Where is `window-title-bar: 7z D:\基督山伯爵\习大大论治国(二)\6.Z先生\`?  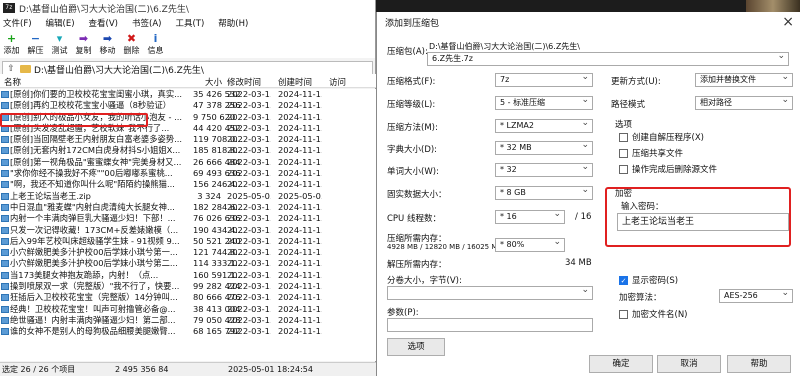
window-title-bar: 7z D:\基督山伯爵\习大大论治国(二)\6.Z先生\ is located at coordinates (187, 8).